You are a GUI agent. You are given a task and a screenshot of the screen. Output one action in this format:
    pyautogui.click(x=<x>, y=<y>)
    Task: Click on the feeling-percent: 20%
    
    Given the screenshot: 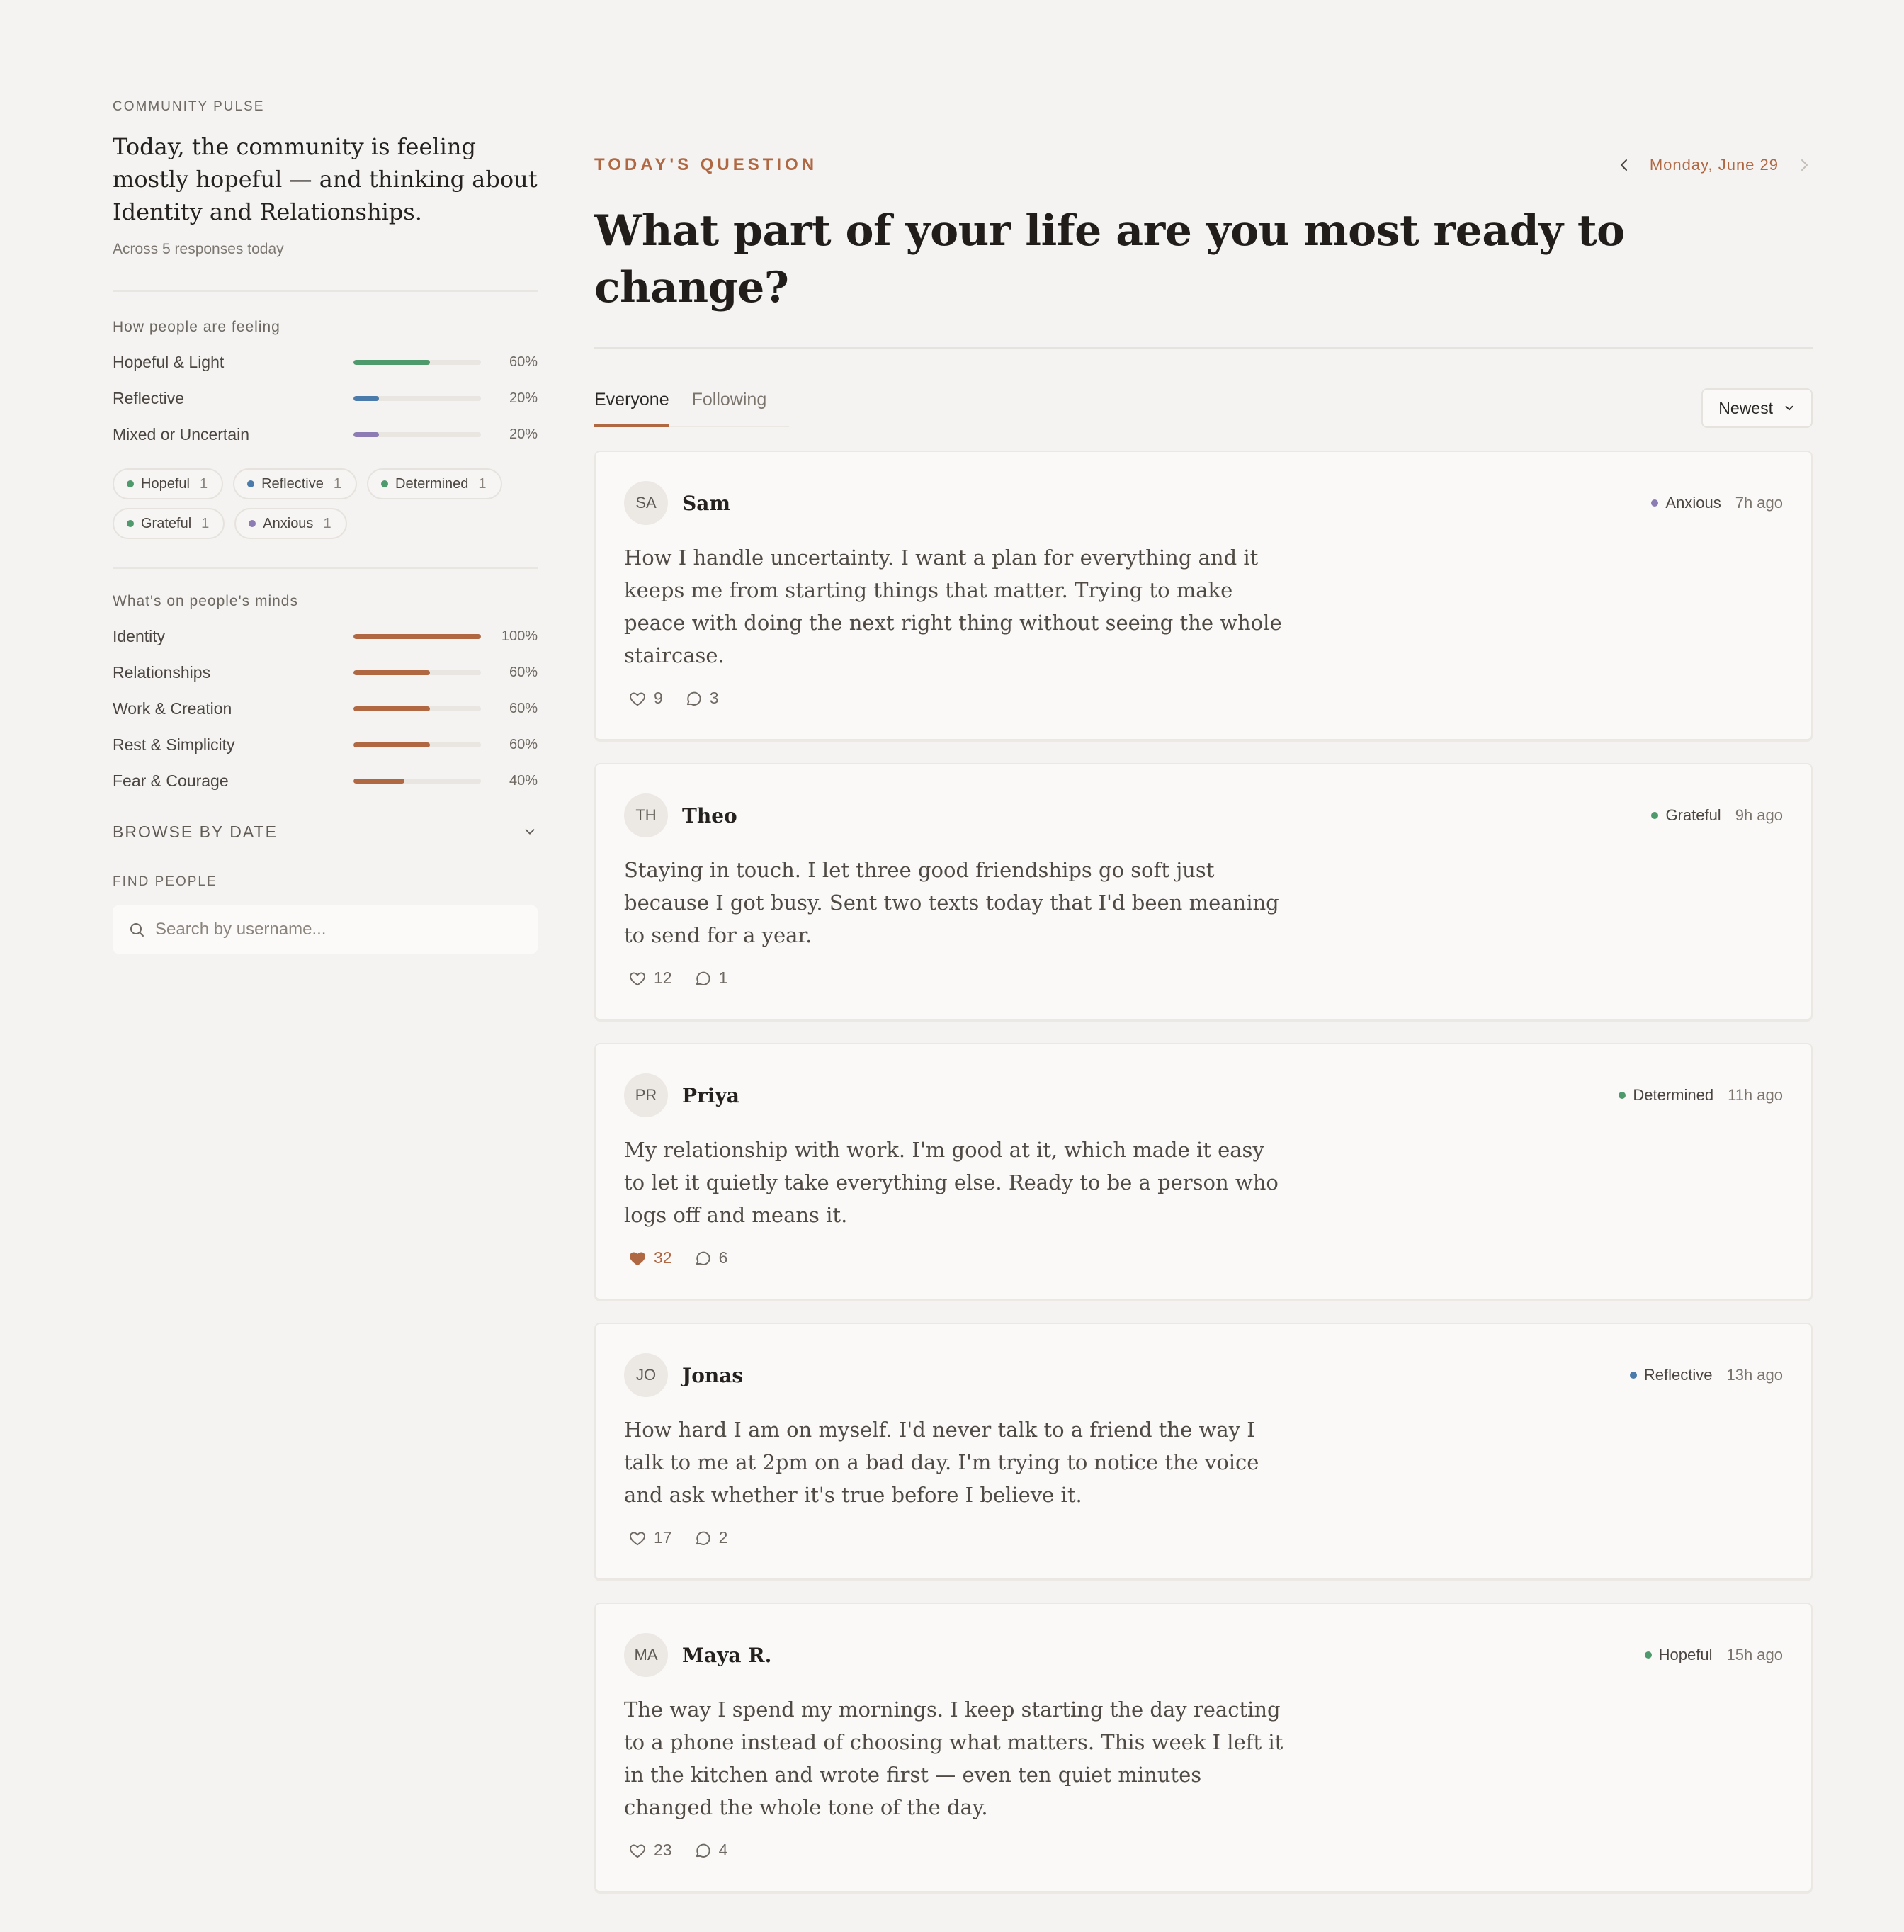 What is the action you would take?
    pyautogui.click(x=524, y=398)
    